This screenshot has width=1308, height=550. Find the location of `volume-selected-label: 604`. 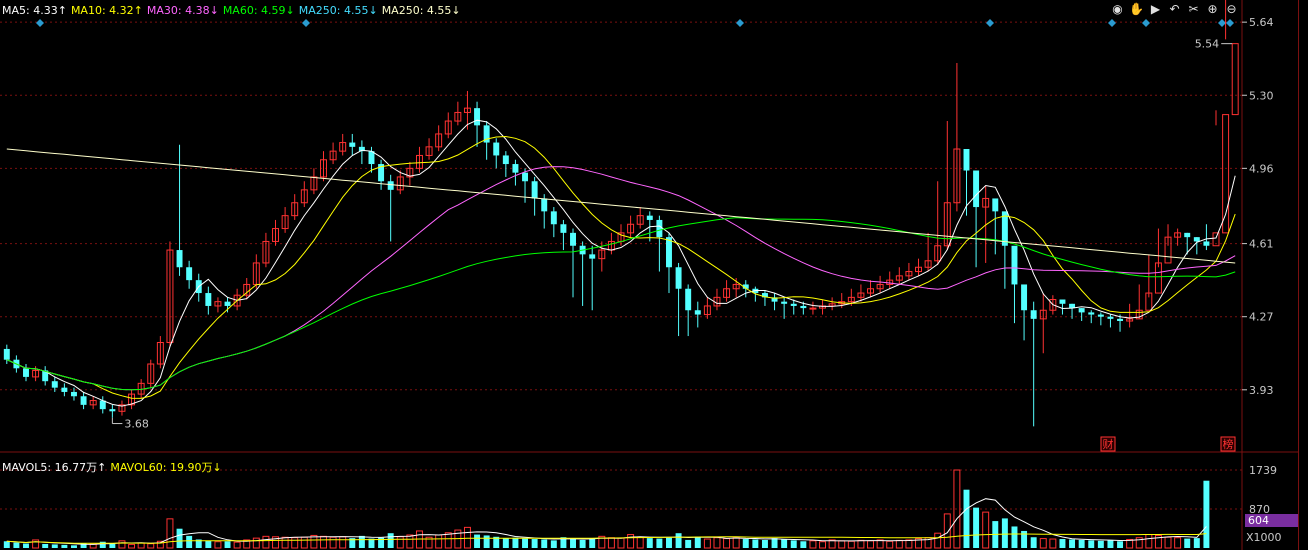

volume-selected-label: 604 is located at coordinates (1271, 520).